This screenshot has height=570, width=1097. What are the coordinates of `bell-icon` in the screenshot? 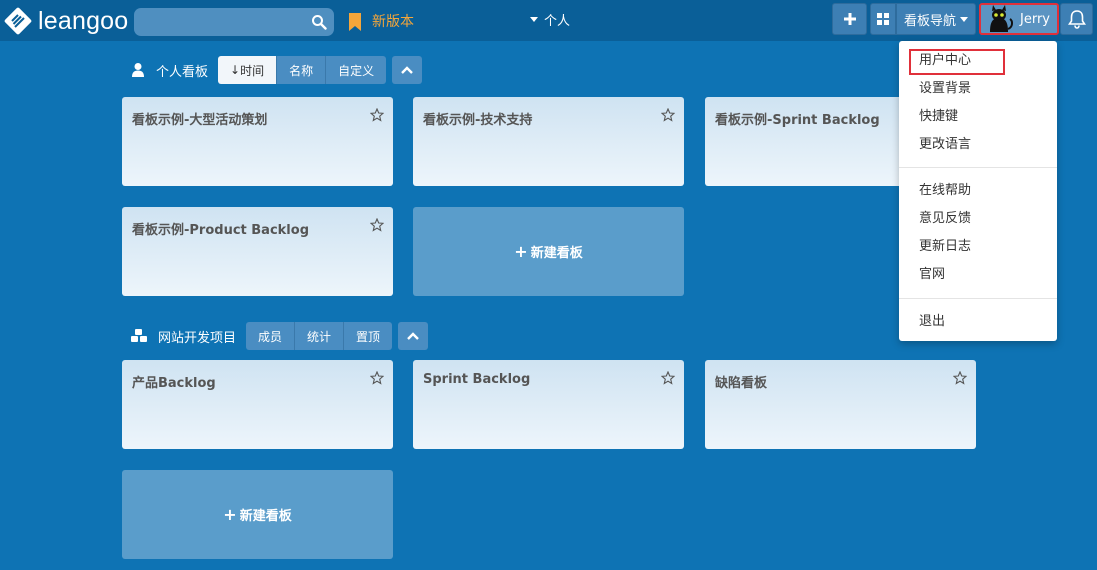 It's located at (1076, 19).